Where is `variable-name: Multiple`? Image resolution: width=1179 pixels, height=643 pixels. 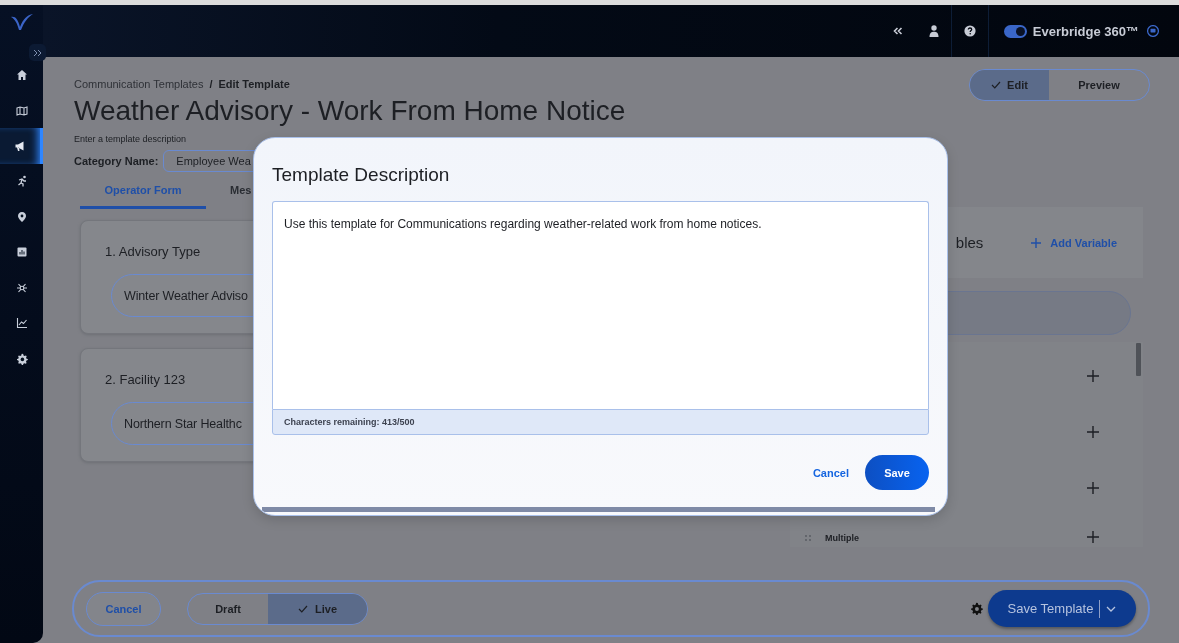 variable-name: Multiple is located at coordinates (842, 538).